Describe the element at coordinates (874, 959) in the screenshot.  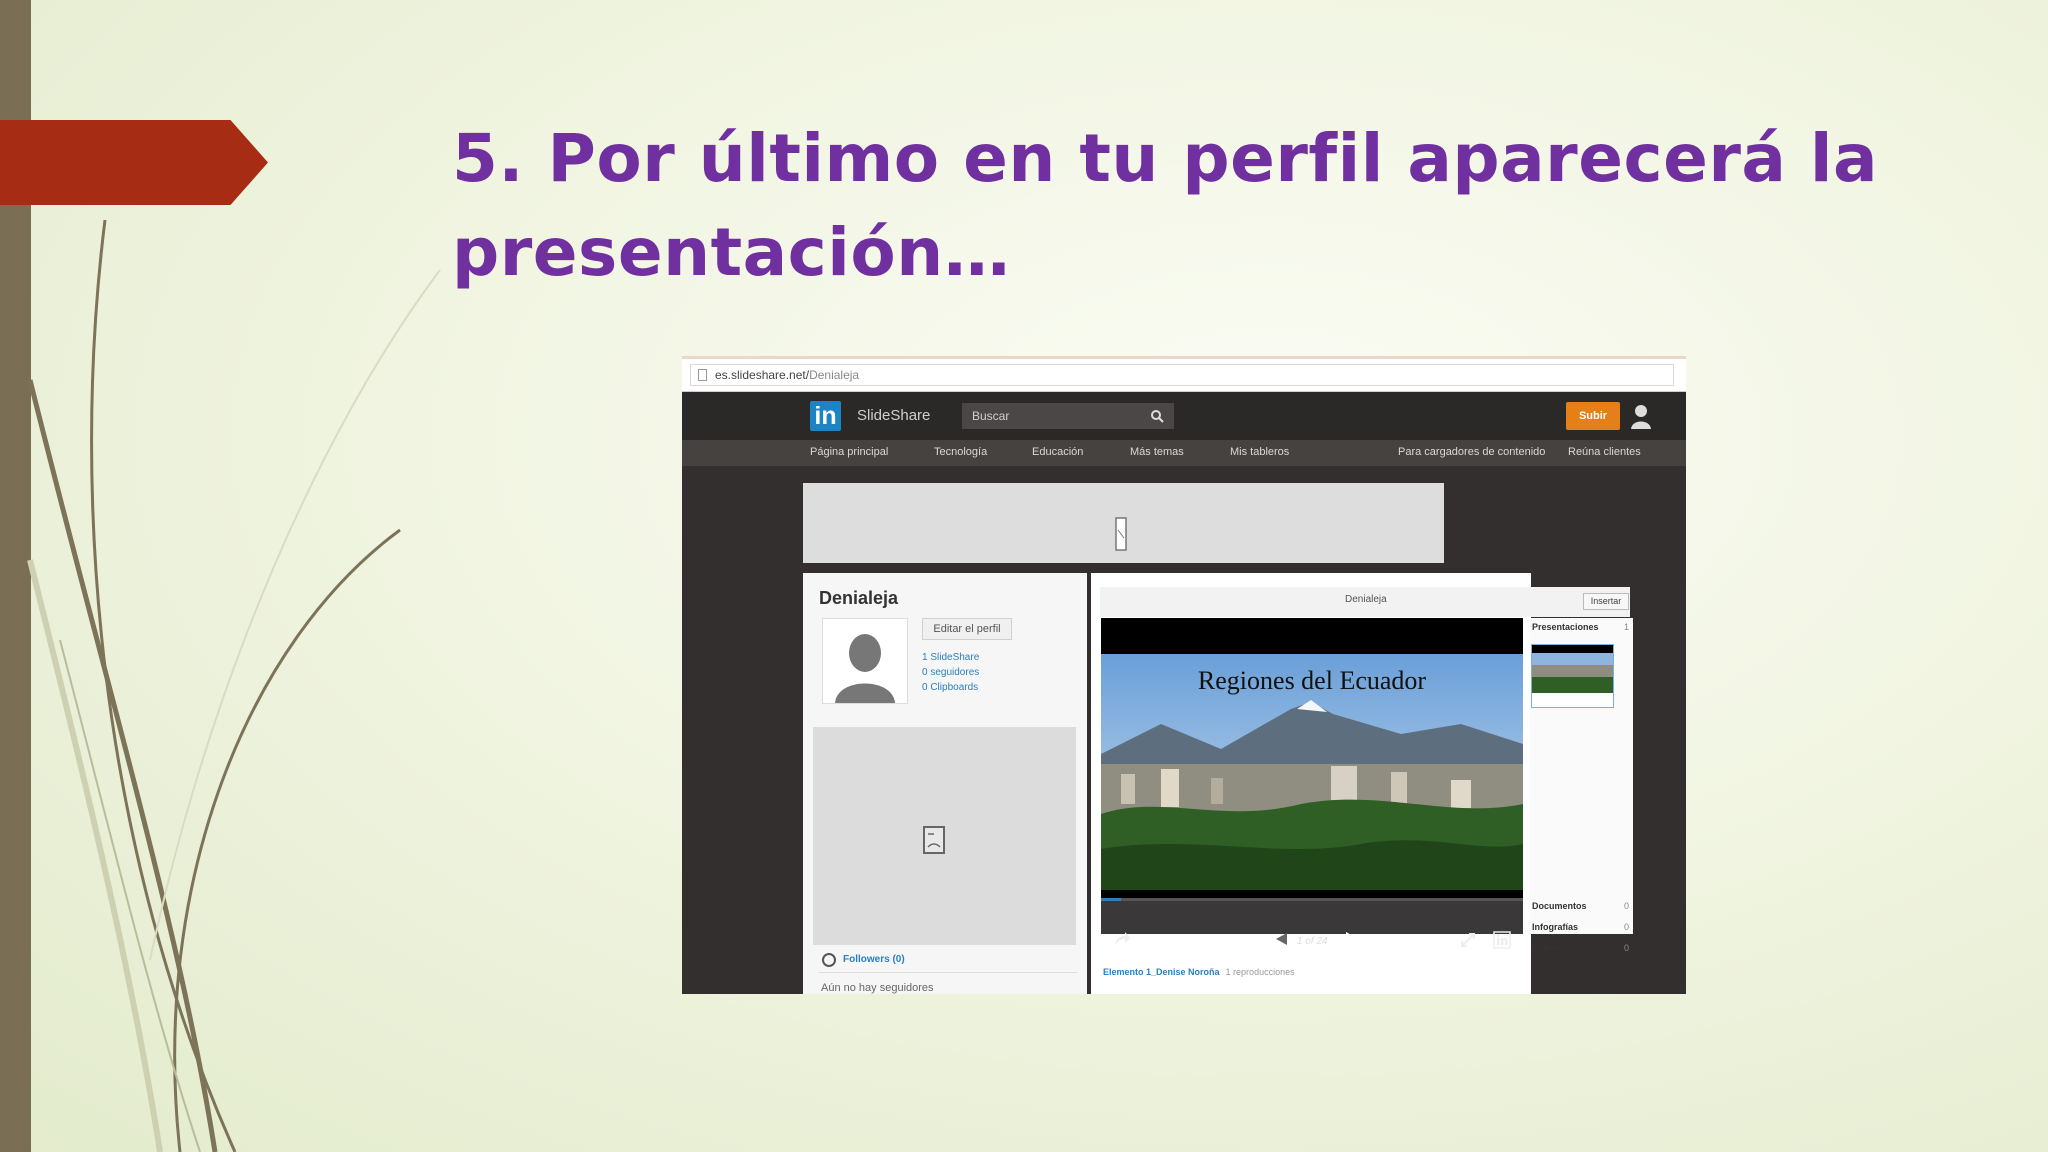
I see `followers-link: Followers (0)` at that location.